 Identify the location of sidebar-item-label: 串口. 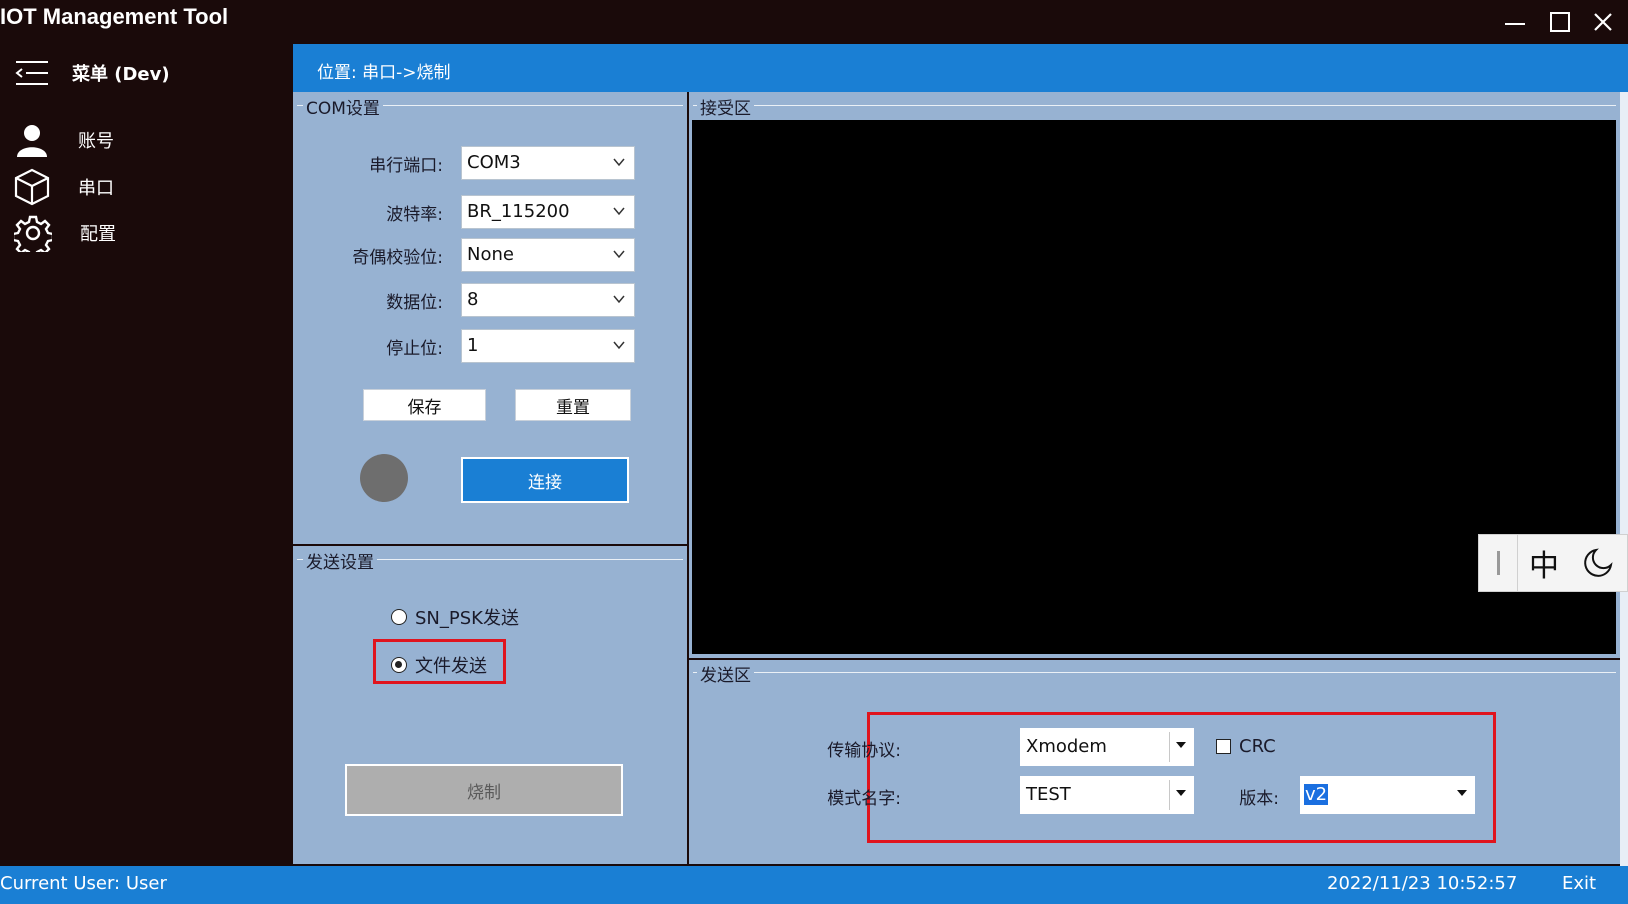
(96, 188).